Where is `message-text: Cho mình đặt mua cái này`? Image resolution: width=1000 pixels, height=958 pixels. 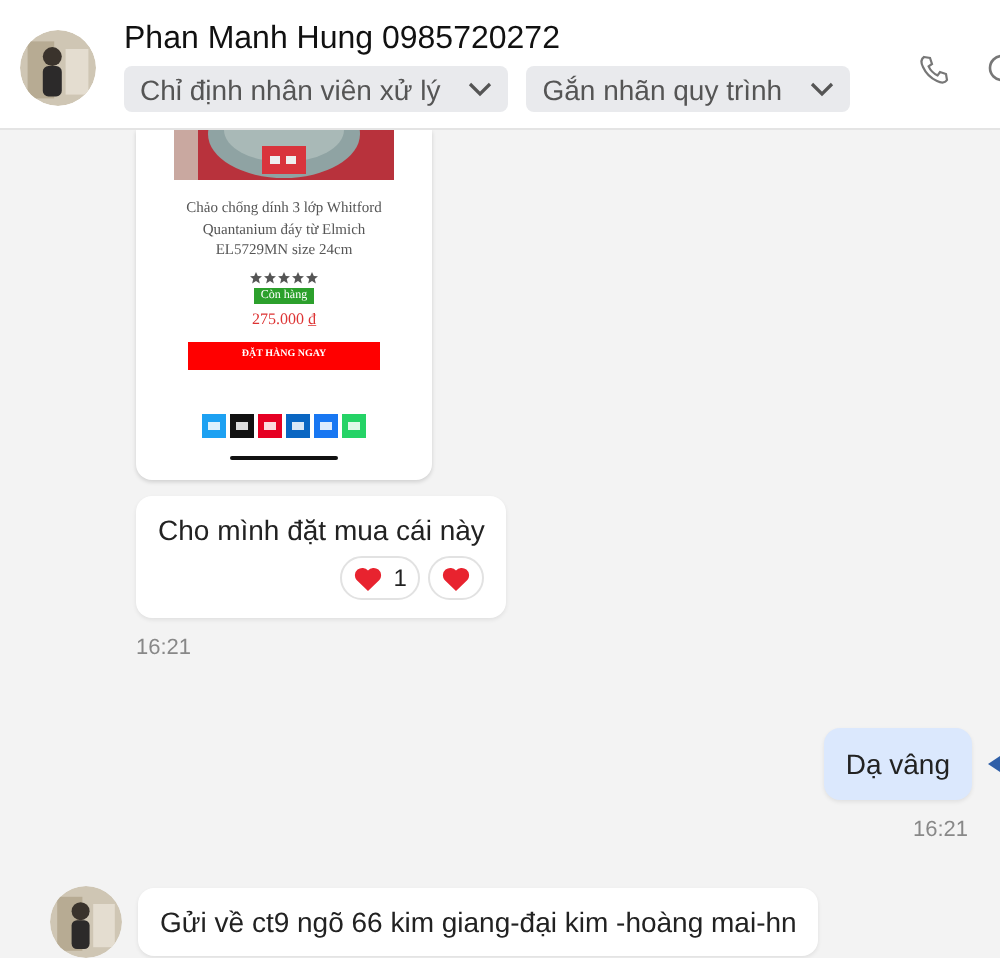 message-text: Cho mình đặt mua cái này is located at coordinates (321, 530).